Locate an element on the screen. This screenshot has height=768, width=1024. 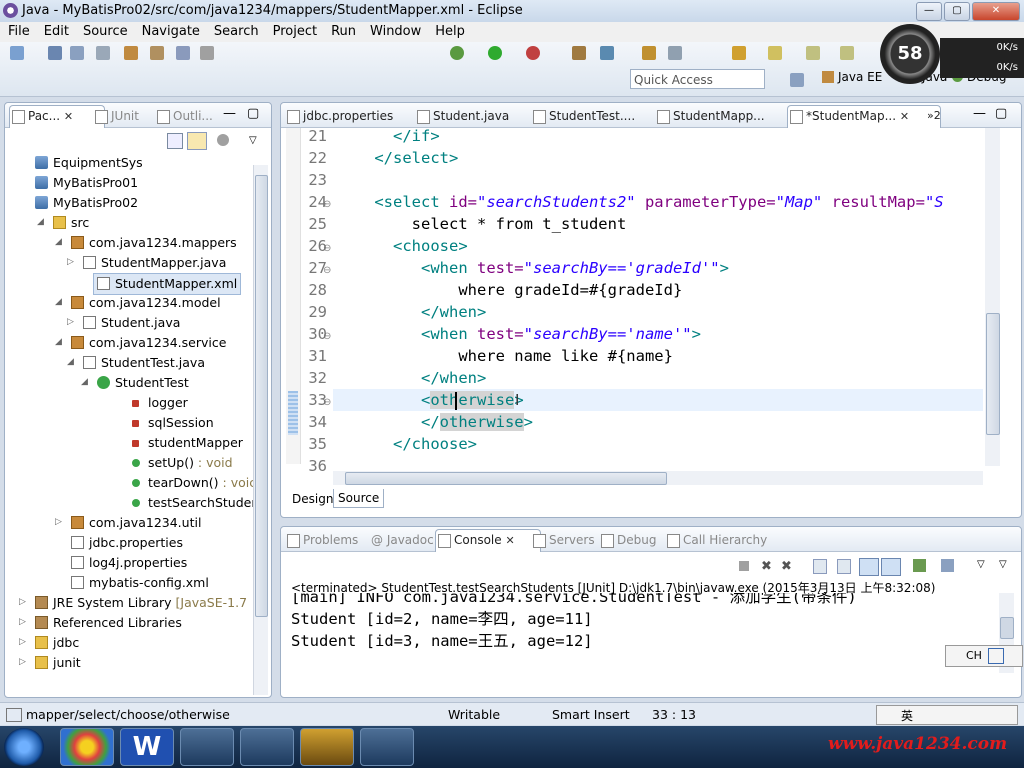
tree-item: JRE System Library [JavaSE-1.7 is located at coordinates (141, 603).